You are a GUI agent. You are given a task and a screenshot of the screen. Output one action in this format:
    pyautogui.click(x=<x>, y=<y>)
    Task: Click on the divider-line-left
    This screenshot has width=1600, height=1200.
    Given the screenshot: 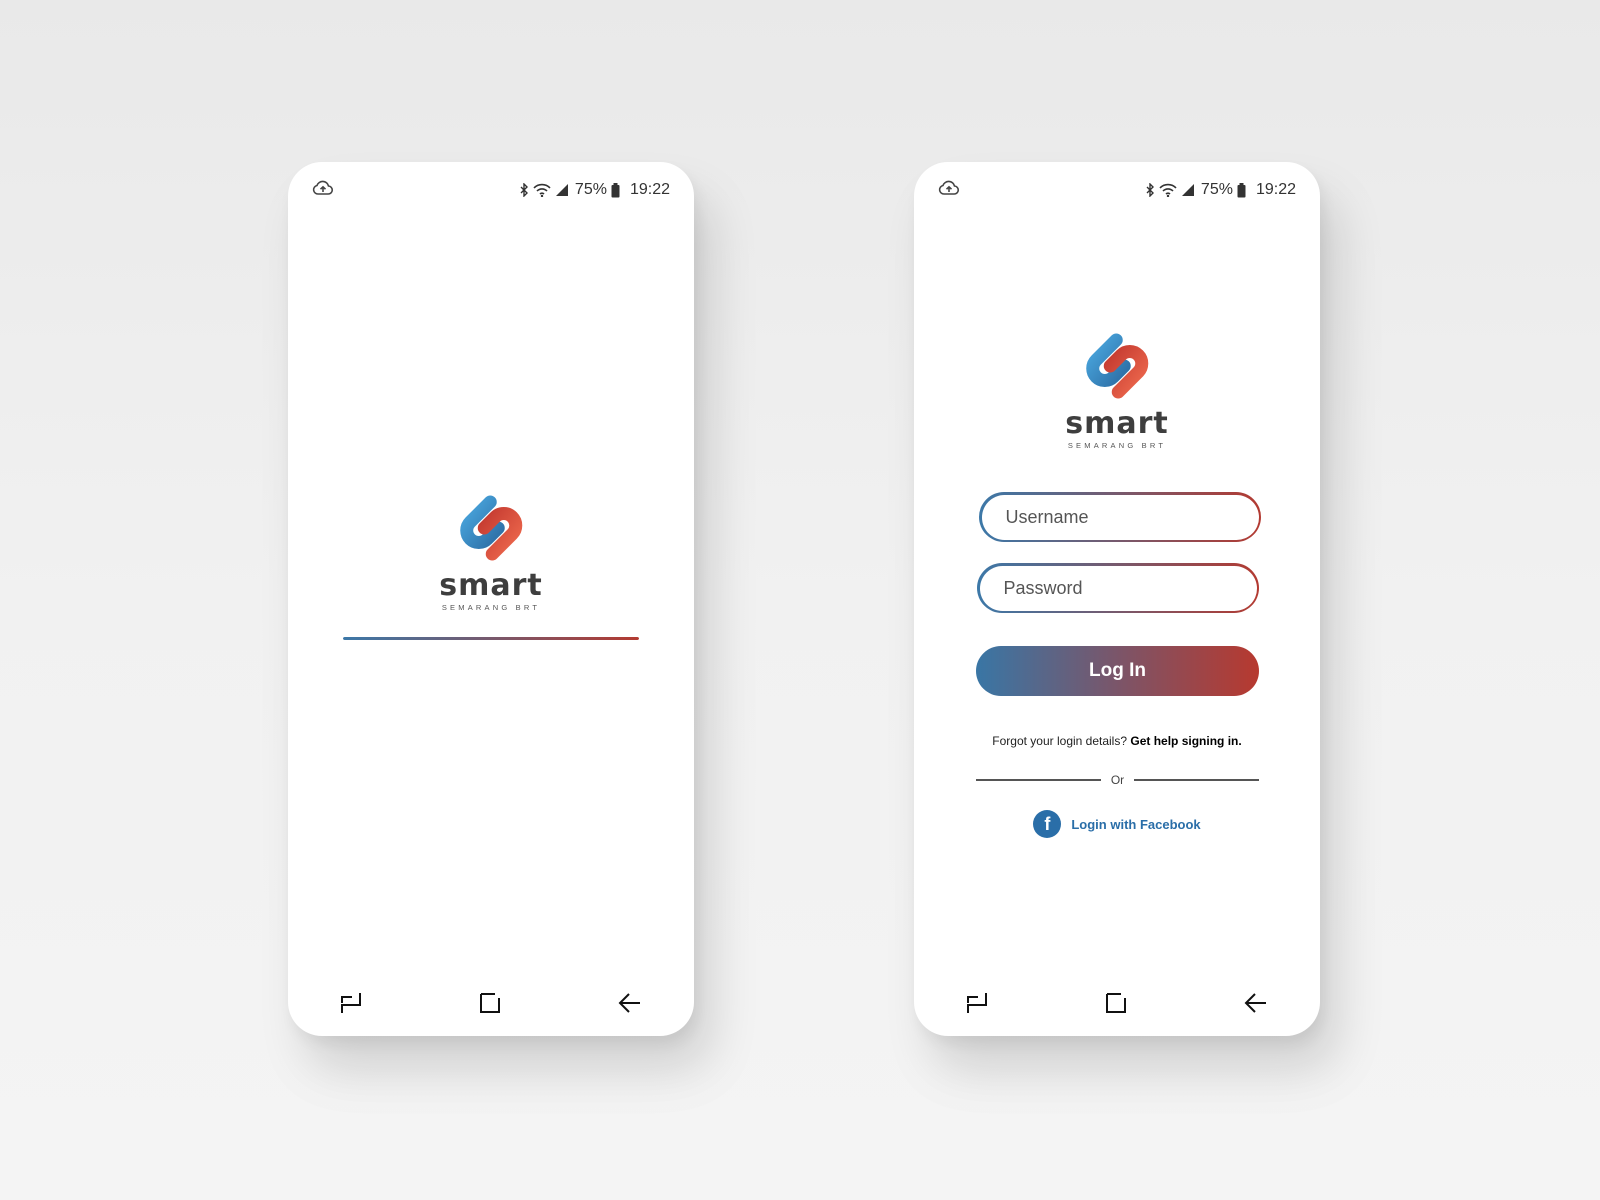 What is the action you would take?
    pyautogui.click(x=1038, y=780)
    